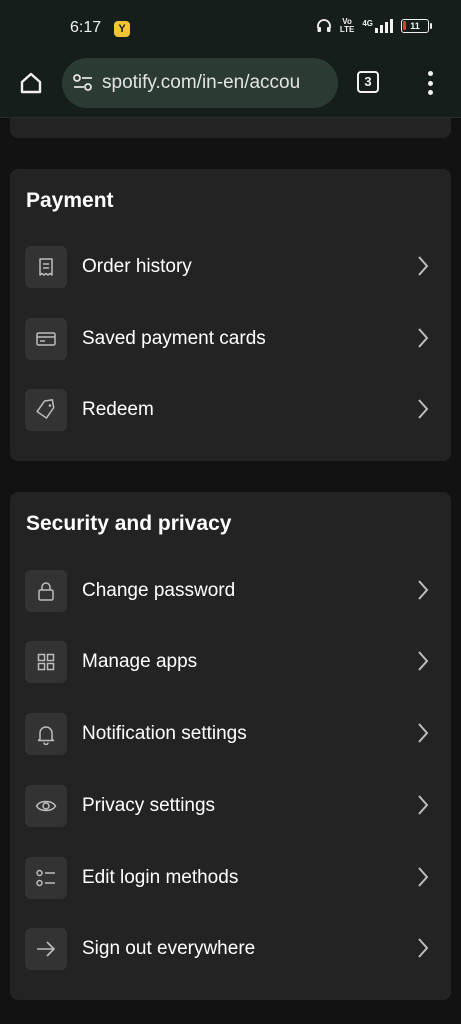  What do you see at coordinates (46, 806) in the screenshot?
I see `eye-icon` at bounding box center [46, 806].